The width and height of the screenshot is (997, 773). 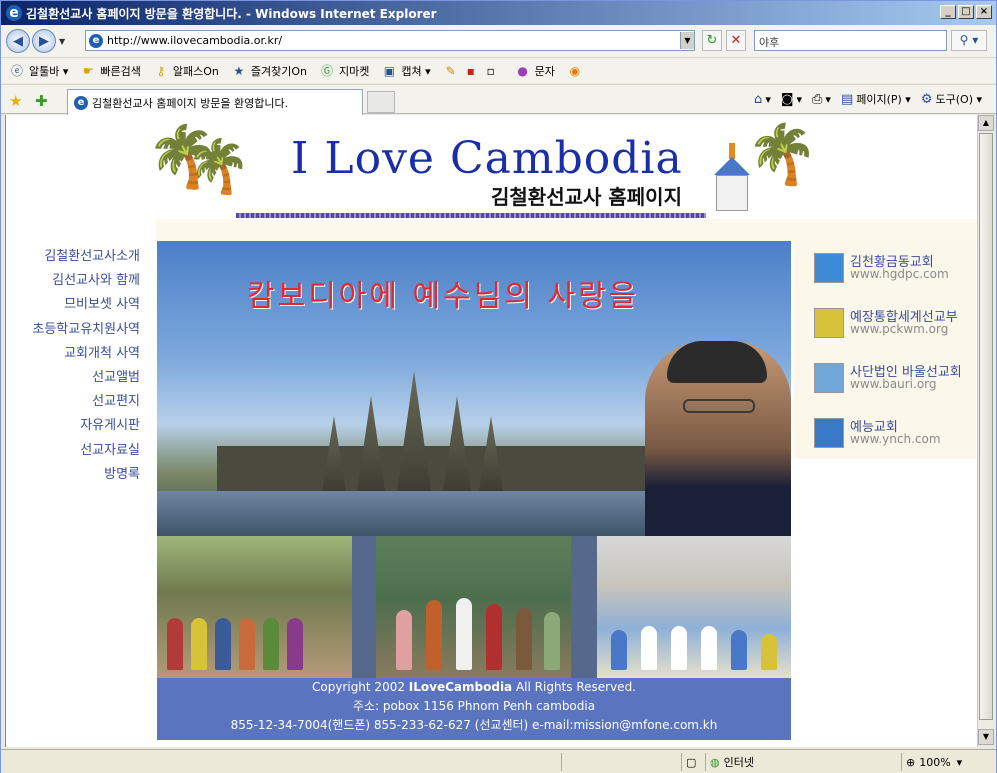 I want to click on refresh-icon: ↻, so click(x=712, y=40).